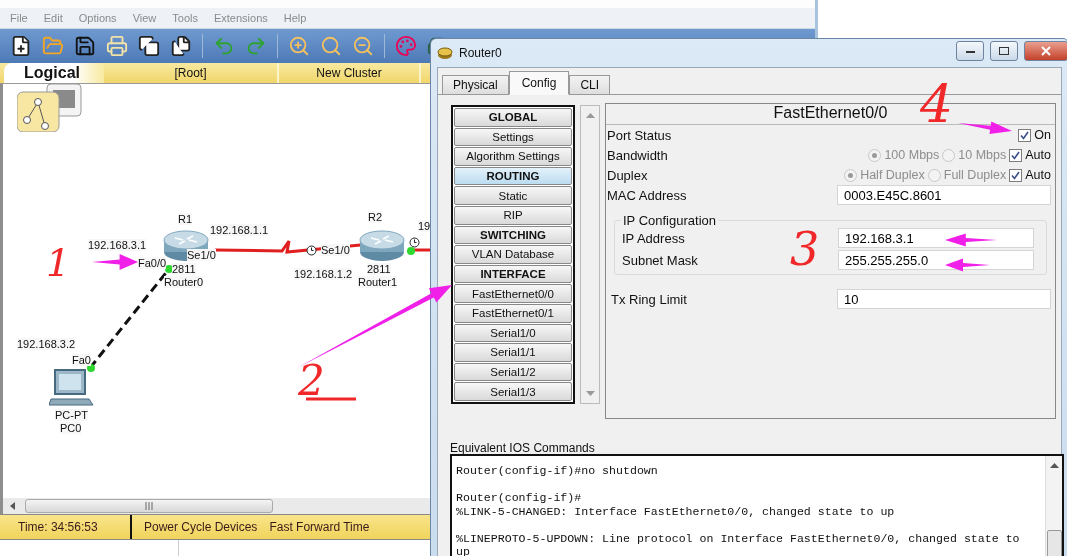 Image resolution: width=1067 pixels, height=556 pixels. What do you see at coordinates (513, 313) in the screenshot?
I see `nav-button: FastEthernet0/1` at bounding box center [513, 313].